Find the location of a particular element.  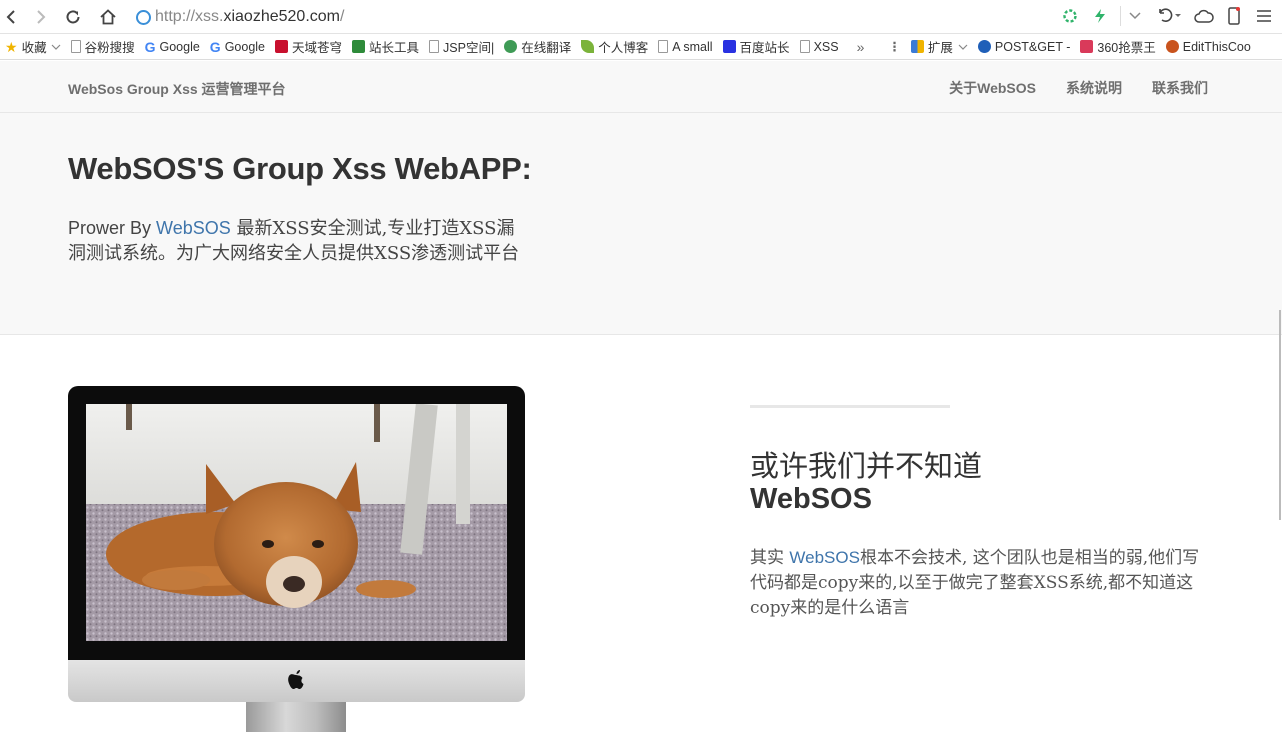

imac-stand is located at coordinates (296, 717).